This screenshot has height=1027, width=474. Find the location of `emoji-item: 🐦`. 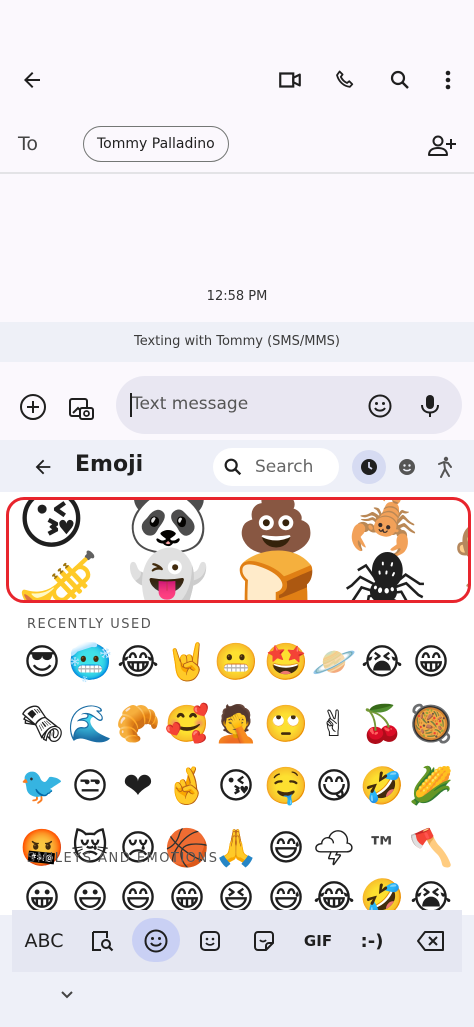

emoji-item: 🐦 is located at coordinates (42, 787).